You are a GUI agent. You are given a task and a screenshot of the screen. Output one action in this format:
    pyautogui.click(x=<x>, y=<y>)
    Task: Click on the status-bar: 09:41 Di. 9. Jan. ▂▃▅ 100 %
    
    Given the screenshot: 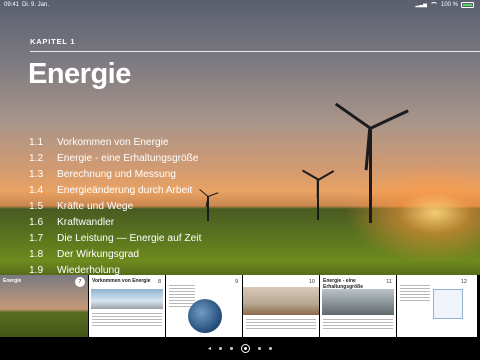 What is the action you would take?
    pyautogui.click(x=240, y=5)
    